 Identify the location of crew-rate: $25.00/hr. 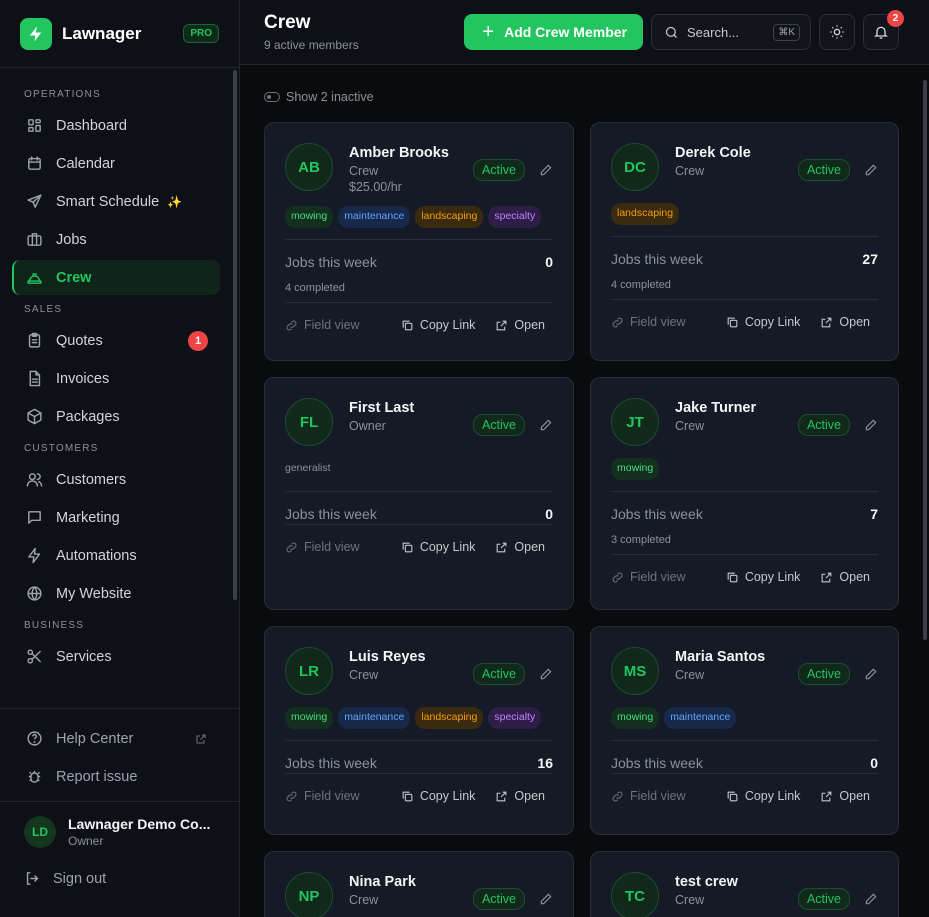
(375, 187).